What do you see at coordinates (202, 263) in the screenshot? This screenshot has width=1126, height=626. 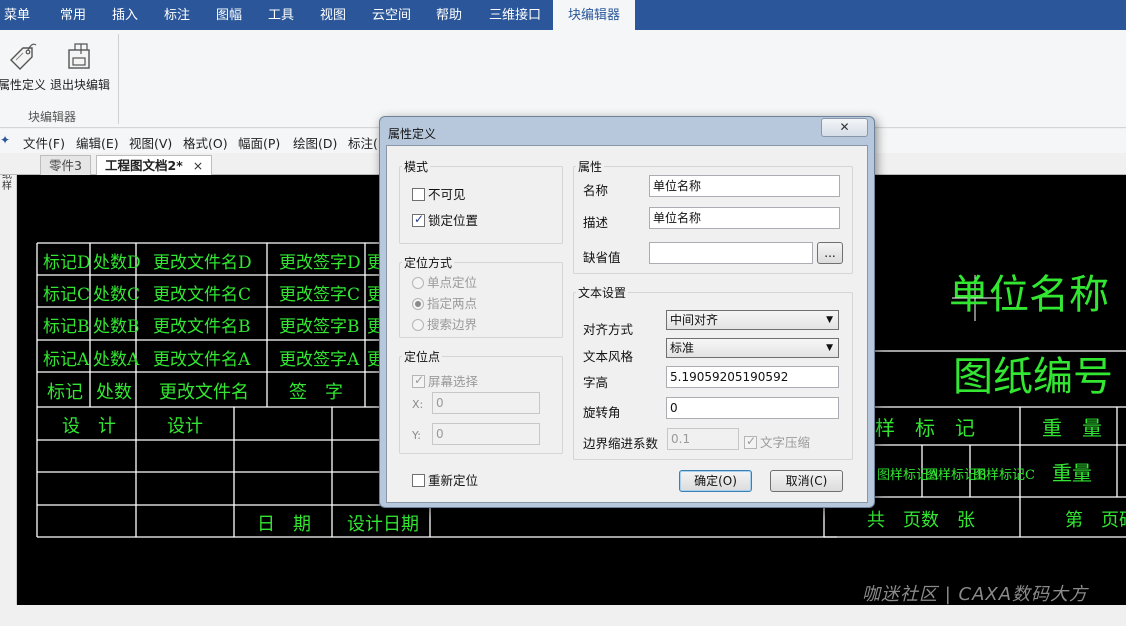 I see `table-cell: 更改文件名D` at bounding box center [202, 263].